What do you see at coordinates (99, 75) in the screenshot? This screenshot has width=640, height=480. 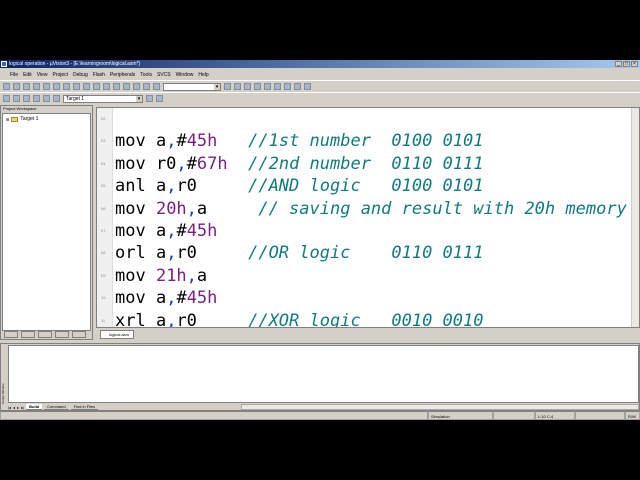 I see `menu-flash: Flash` at bounding box center [99, 75].